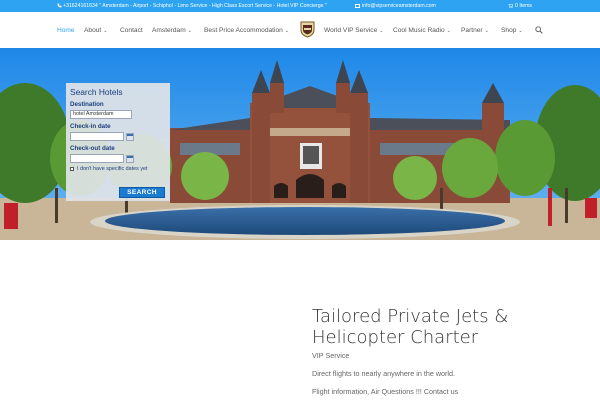 Image resolution: width=600 pixels, height=400 pixels. I want to click on search-panel-title: Search Hotels, so click(96, 92).